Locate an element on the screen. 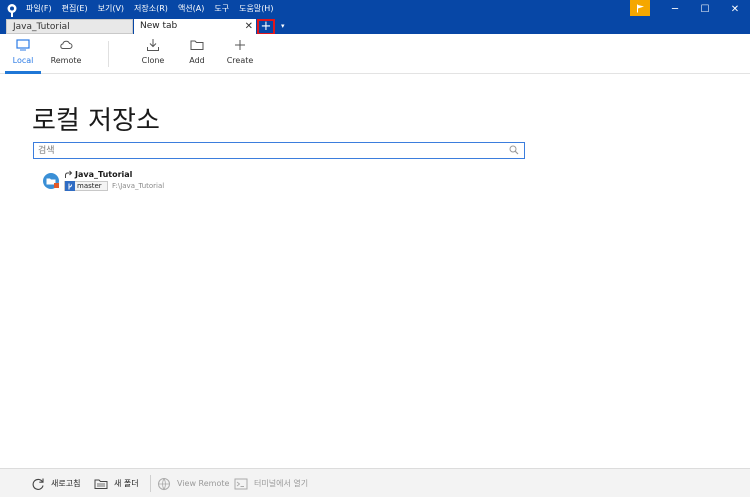 The width and height of the screenshot is (750, 497). local-button: Local is located at coordinates (23, 51).